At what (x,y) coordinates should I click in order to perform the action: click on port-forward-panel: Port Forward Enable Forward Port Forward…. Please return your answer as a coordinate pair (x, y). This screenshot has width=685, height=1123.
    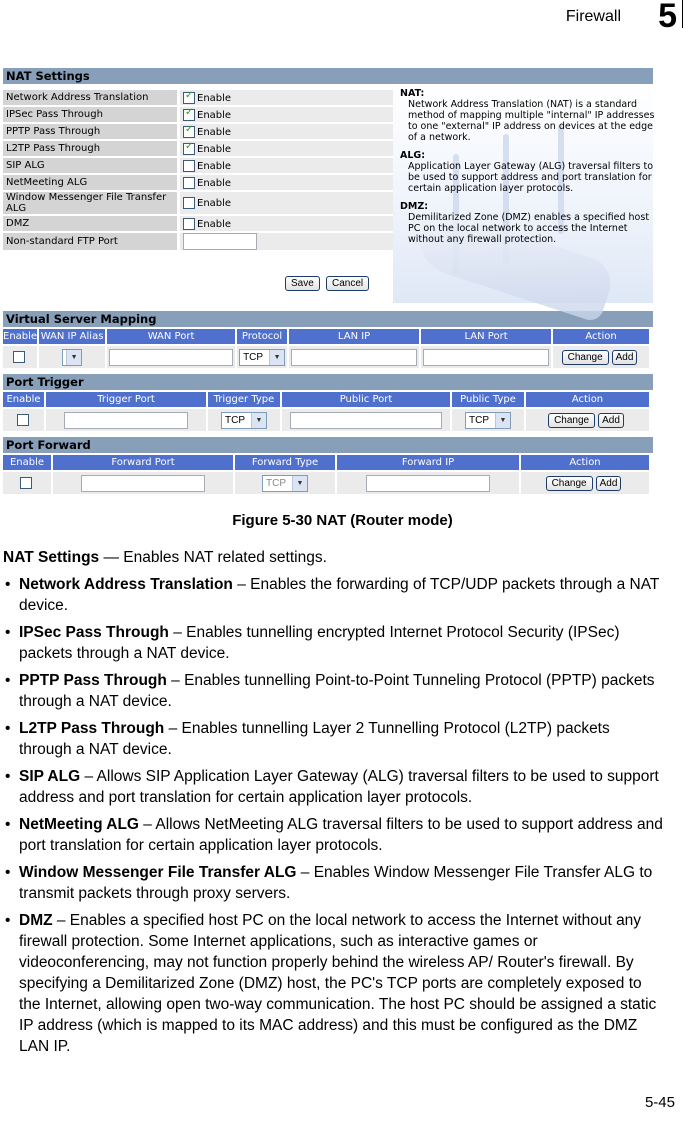
    Looking at the image, I should click on (328, 465).